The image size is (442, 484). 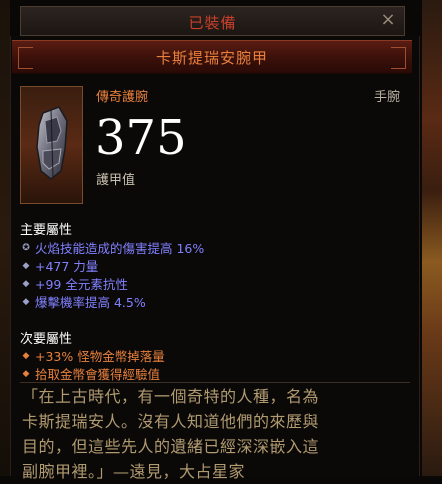 I want to click on primary-attributes-heading: 主要屬性, so click(x=46, y=230).